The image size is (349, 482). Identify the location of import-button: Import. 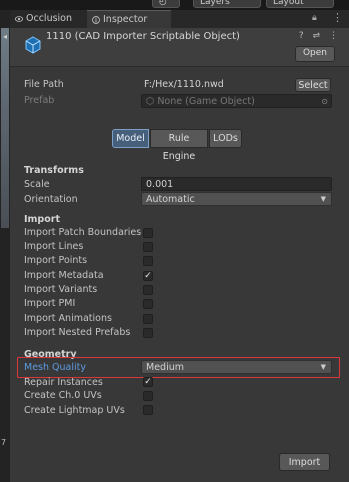
(304, 462).